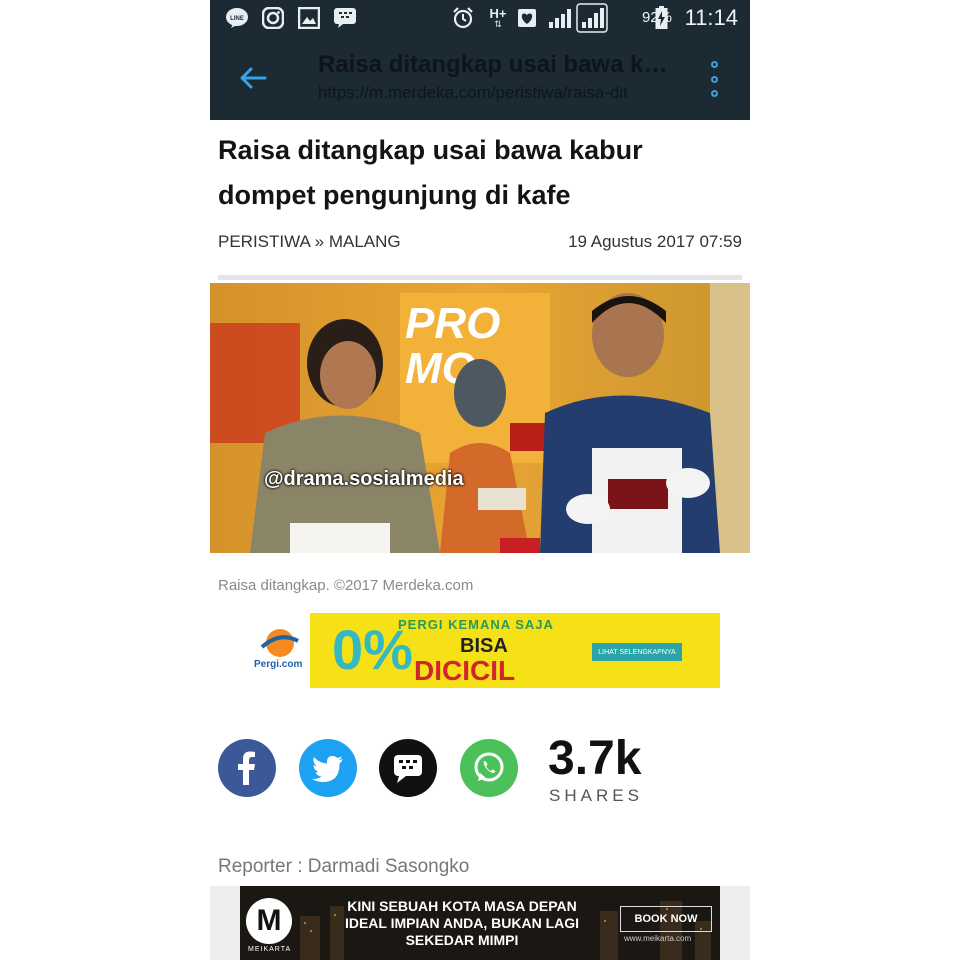  Describe the element at coordinates (480, 18) in the screenshot. I see `status-bar: LINE H+ ⇅ 92% 11:14` at that location.